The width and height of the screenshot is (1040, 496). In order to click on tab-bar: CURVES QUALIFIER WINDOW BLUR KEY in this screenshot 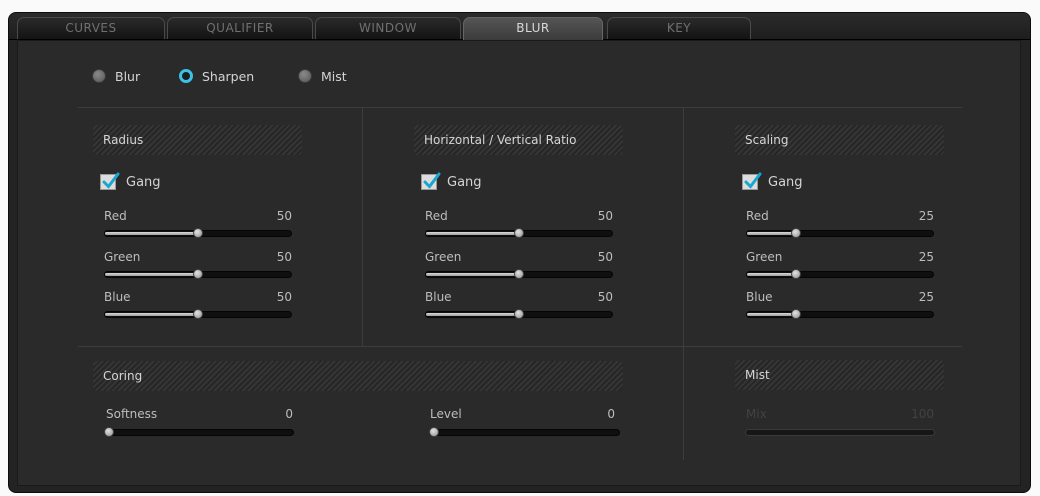, I will do `click(519, 26)`.